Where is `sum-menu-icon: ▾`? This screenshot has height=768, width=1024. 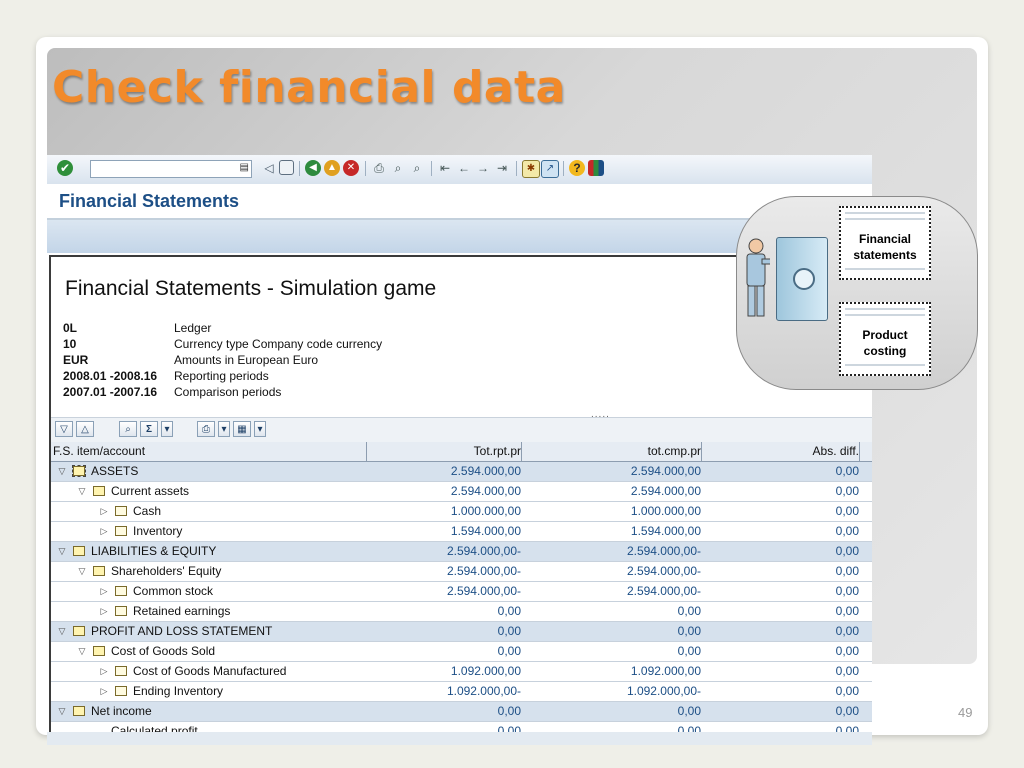 sum-menu-icon: ▾ is located at coordinates (167, 429).